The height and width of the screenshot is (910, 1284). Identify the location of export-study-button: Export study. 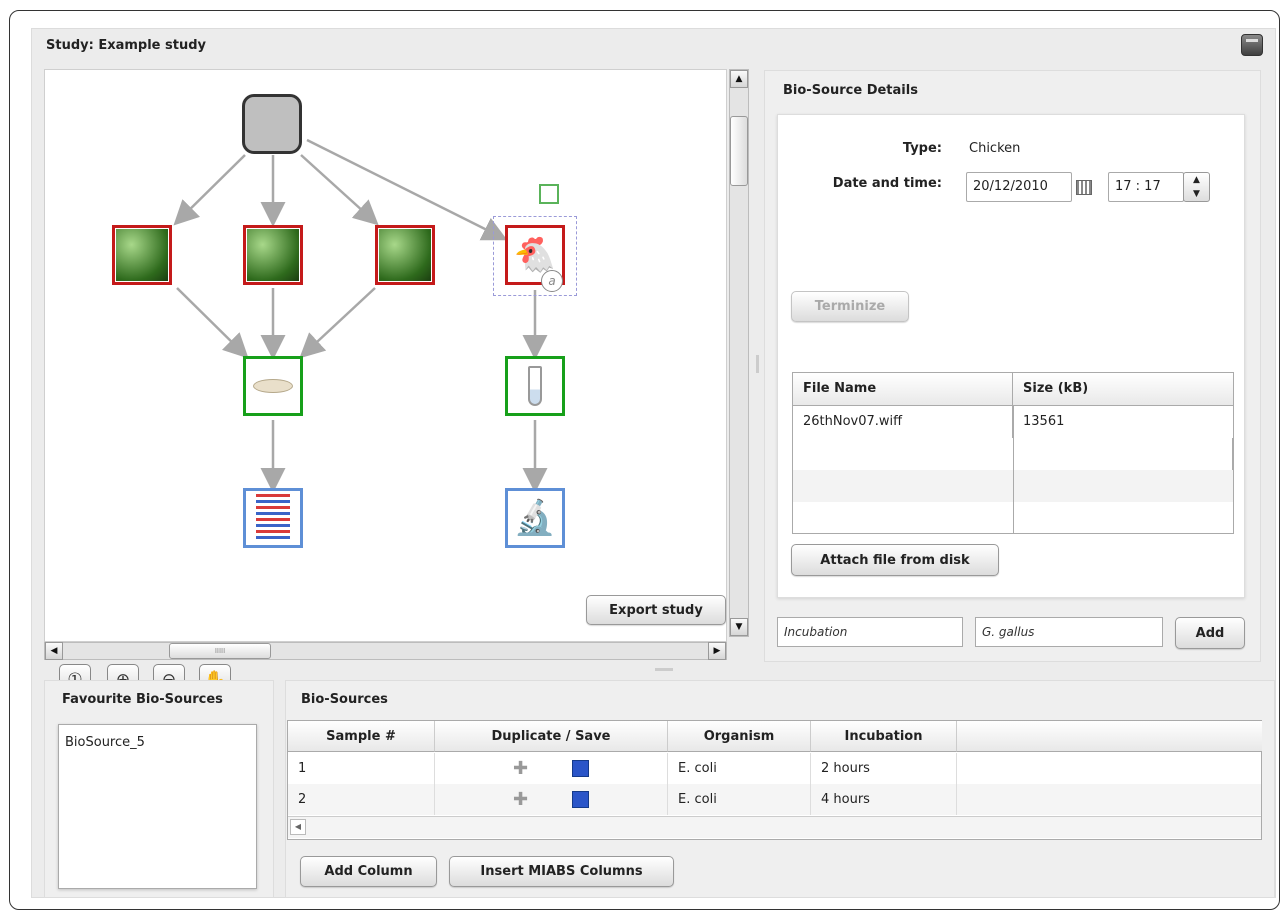
(656, 610).